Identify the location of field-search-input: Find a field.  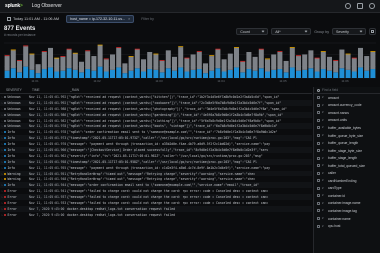
(347, 90).